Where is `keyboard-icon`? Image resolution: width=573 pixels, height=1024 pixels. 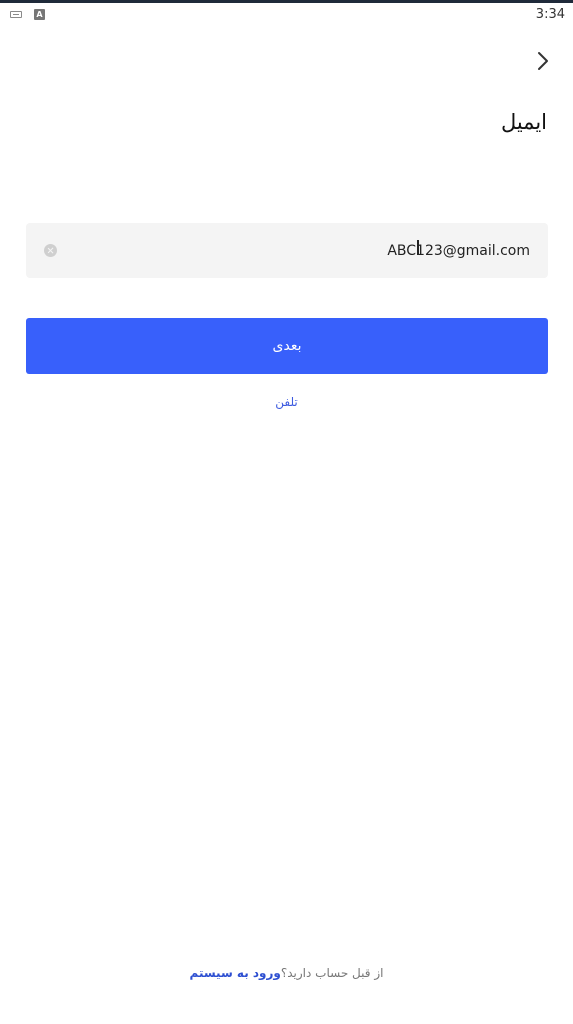 keyboard-icon is located at coordinates (16, 14).